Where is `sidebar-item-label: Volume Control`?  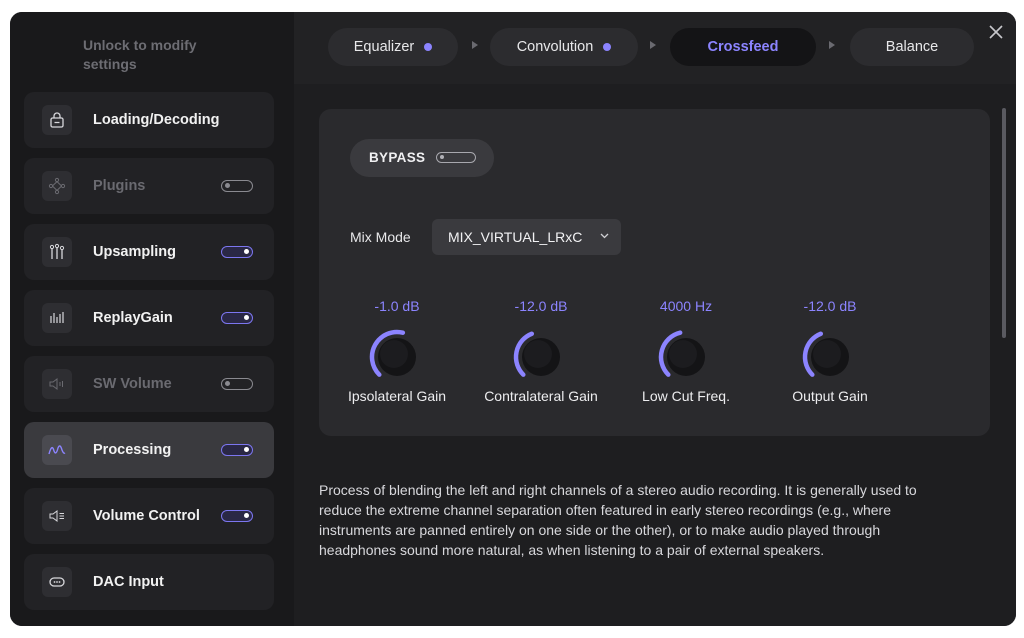
sidebar-item-label: Volume Control is located at coordinates (146, 516).